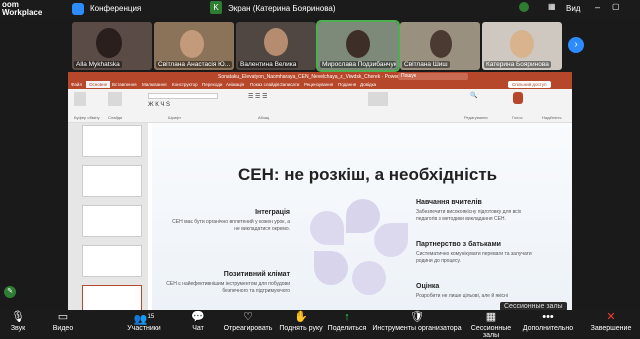 The height and width of the screenshot is (339, 640). I want to click on editing-icons: 🔍, so click(473, 95).